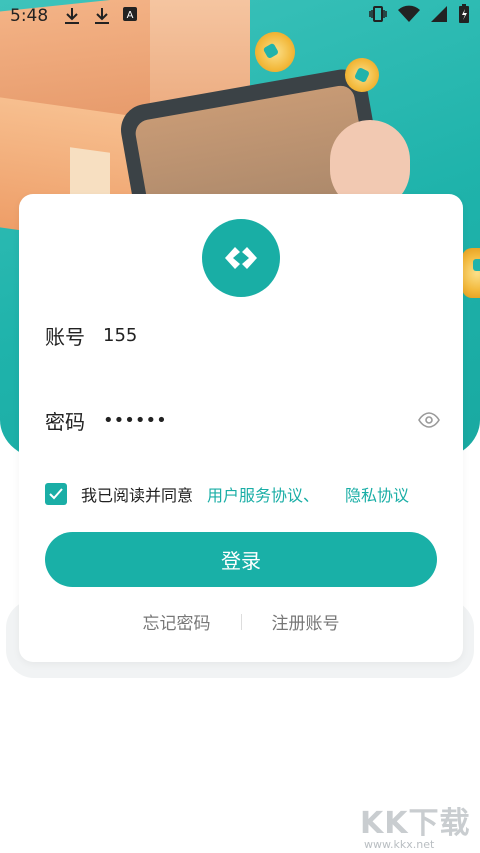 The width and height of the screenshot is (480, 853). What do you see at coordinates (415, 823) in the screenshot?
I see `watermark-main: KK下载` at bounding box center [415, 823].